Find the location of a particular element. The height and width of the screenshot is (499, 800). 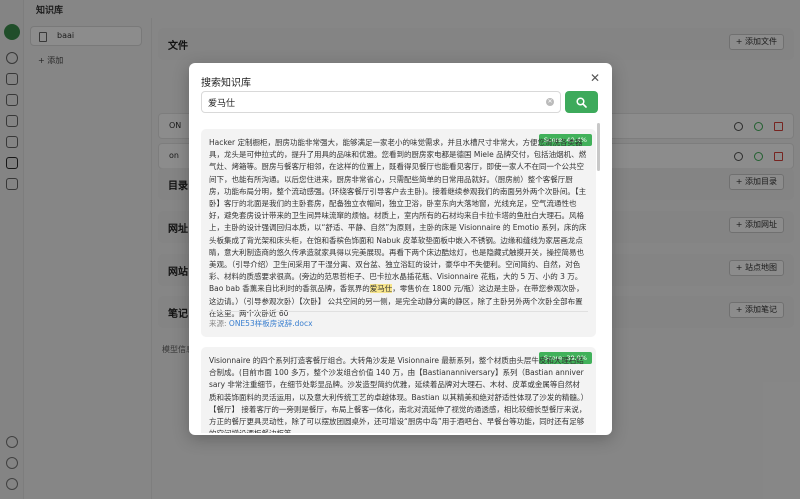

source-file-link: ONE53样板房说辞.docx is located at coordinates (271, 323).